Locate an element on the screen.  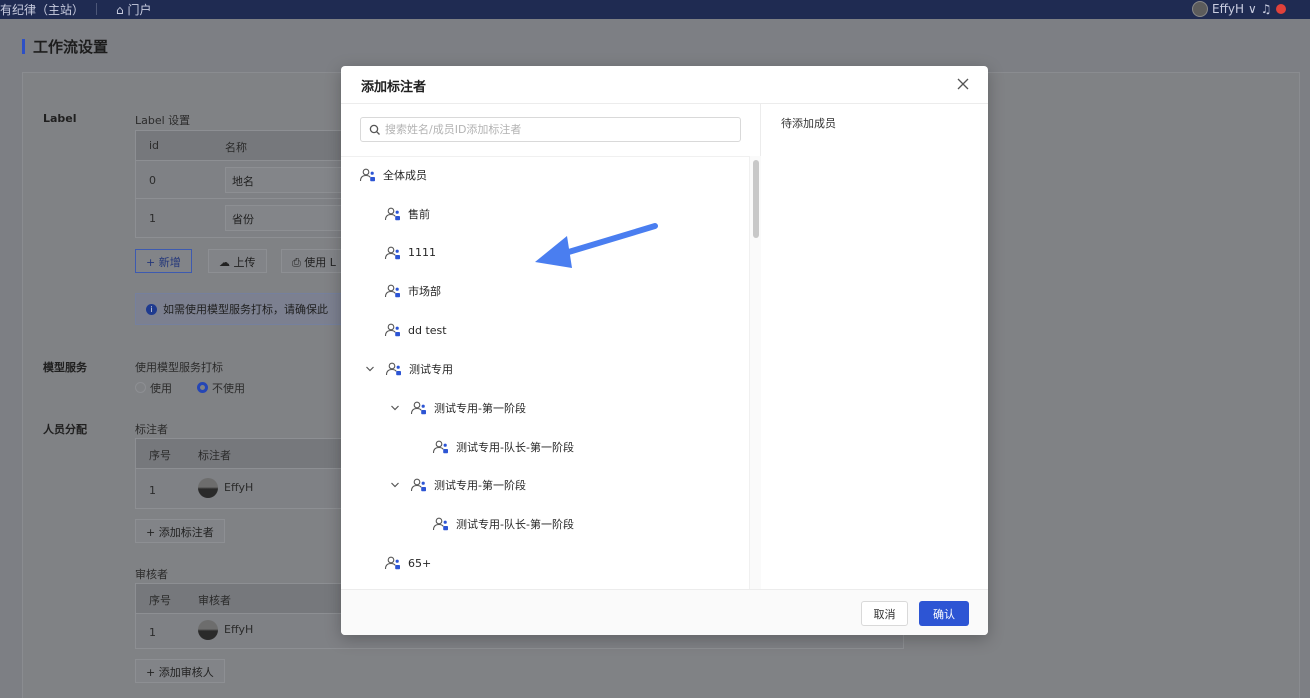
model-service-alert: i 如需使用模型服务打标，请确保此 is located at coordinates (240, 309).